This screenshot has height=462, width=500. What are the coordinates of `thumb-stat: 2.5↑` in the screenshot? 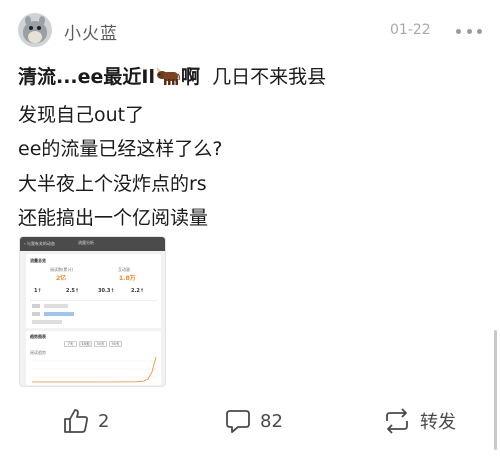 It's located at (73, 291).